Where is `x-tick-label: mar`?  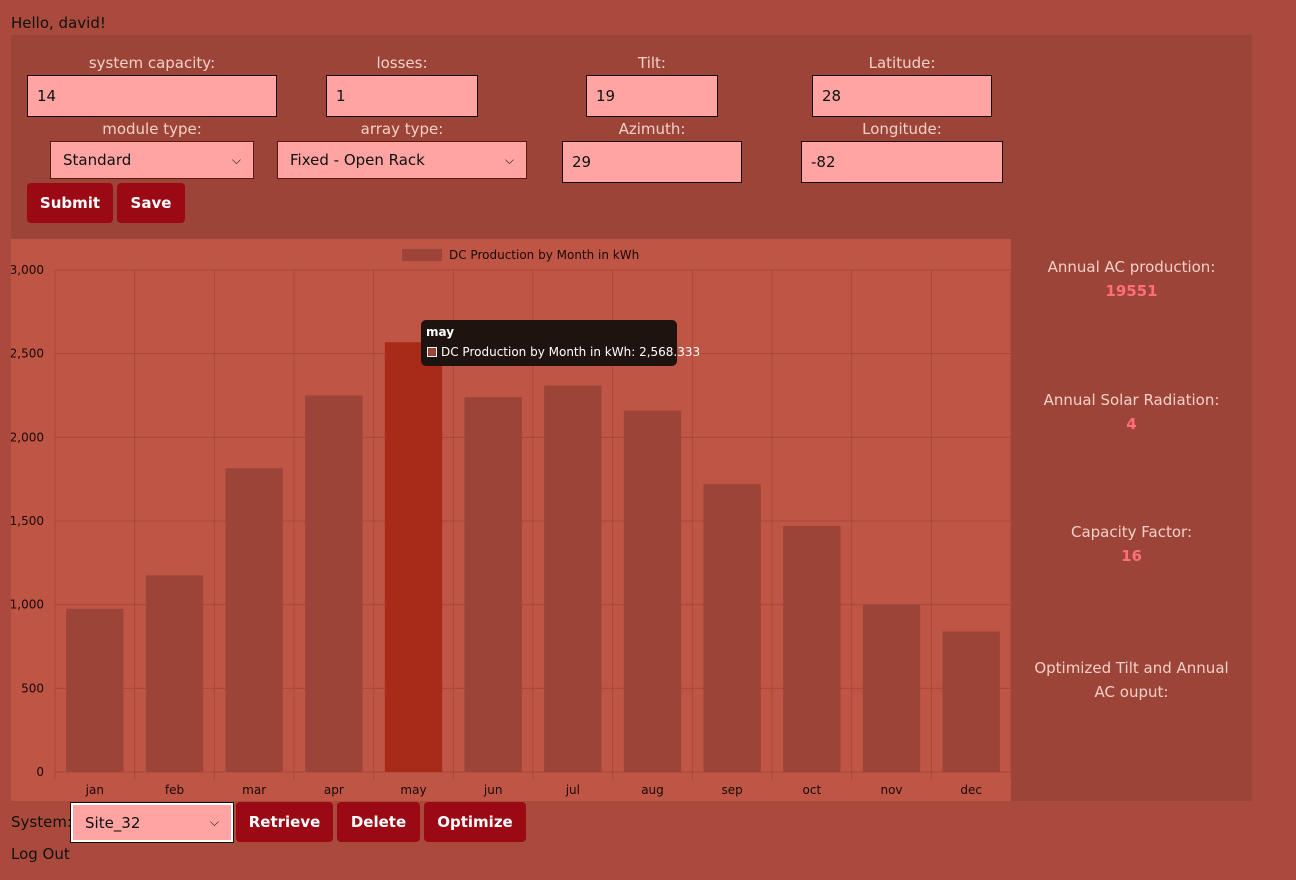 x-tick-label: mar is located at coordinates (254, 790).